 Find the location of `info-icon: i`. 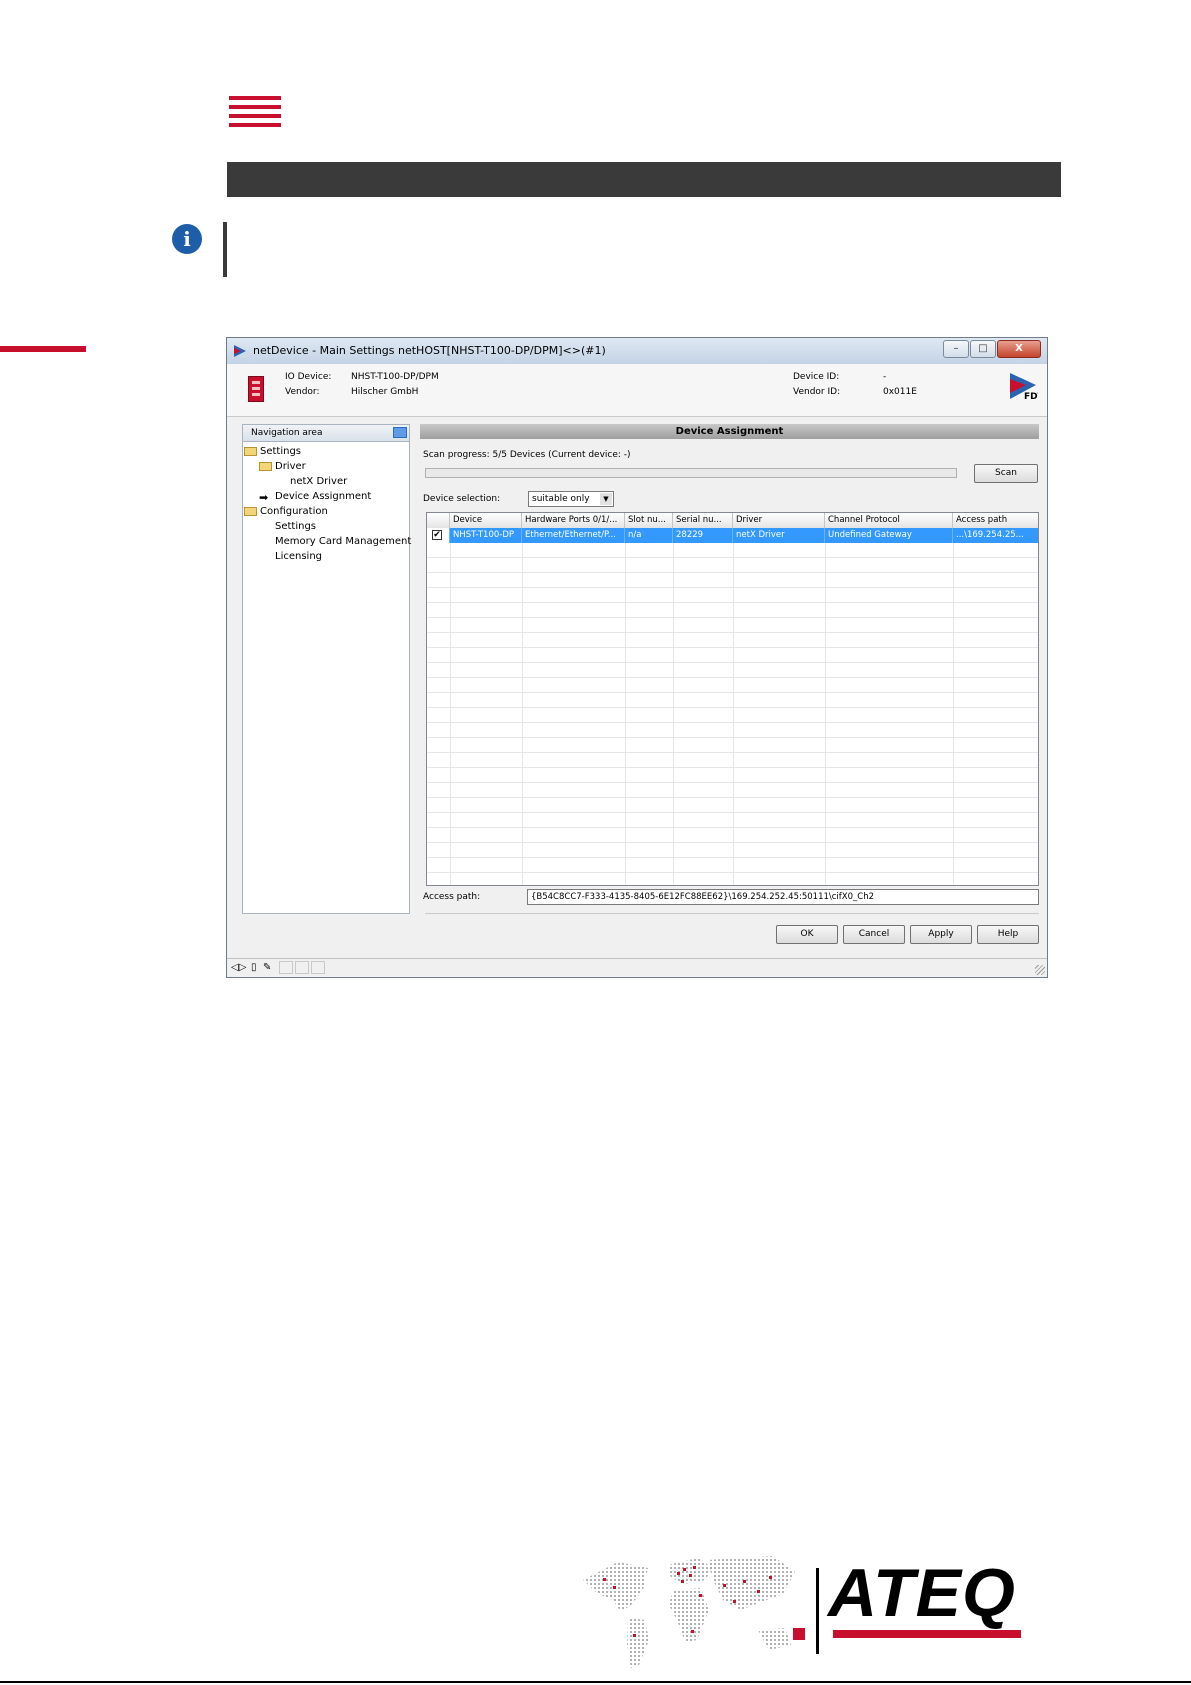

info-icon: i is located at coordinates (187, 239).